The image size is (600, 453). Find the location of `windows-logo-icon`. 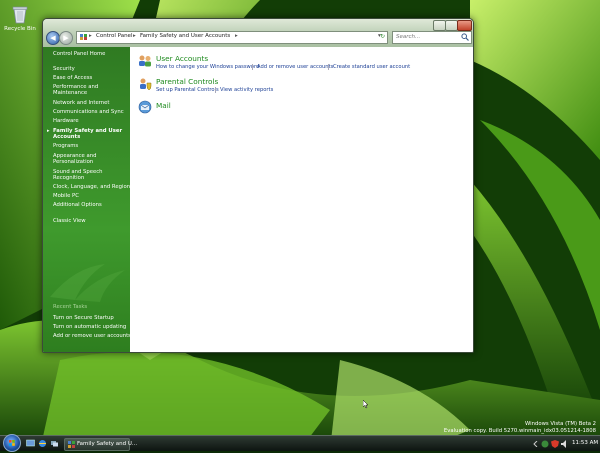

windows-logo-icon is located at coordinates (12, 443).